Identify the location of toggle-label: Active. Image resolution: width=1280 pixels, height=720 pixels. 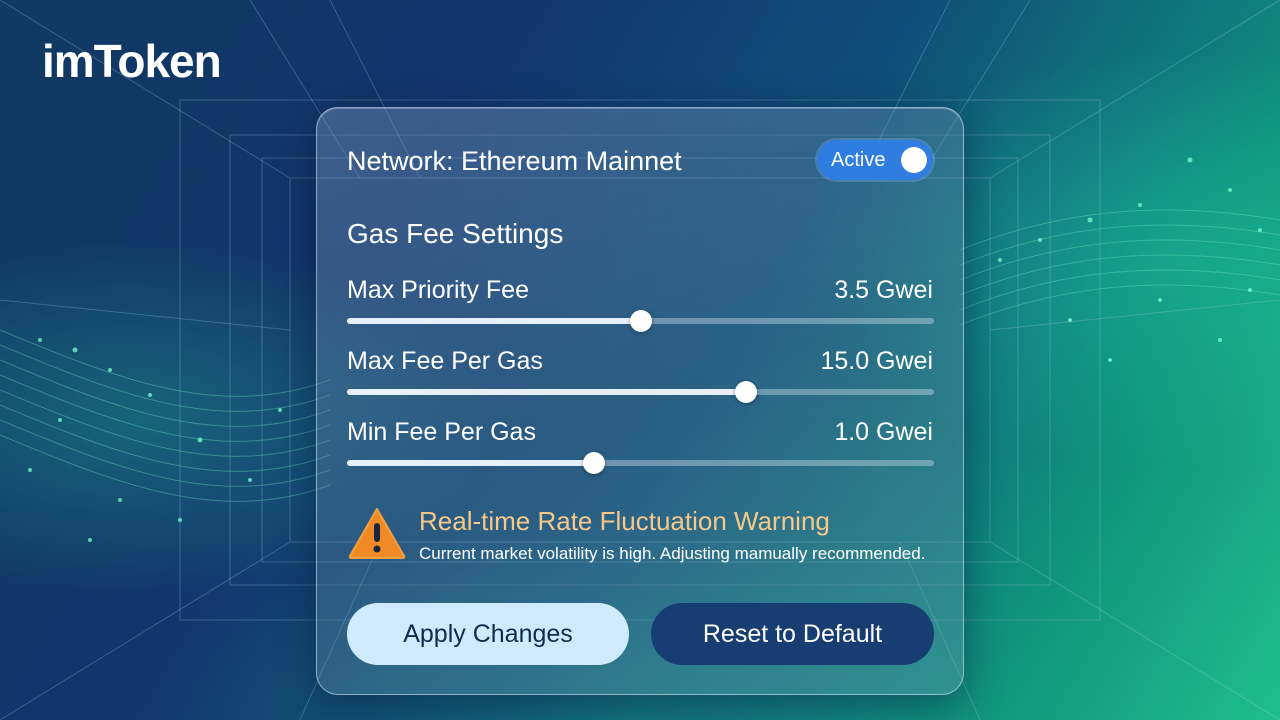
(858, 160).